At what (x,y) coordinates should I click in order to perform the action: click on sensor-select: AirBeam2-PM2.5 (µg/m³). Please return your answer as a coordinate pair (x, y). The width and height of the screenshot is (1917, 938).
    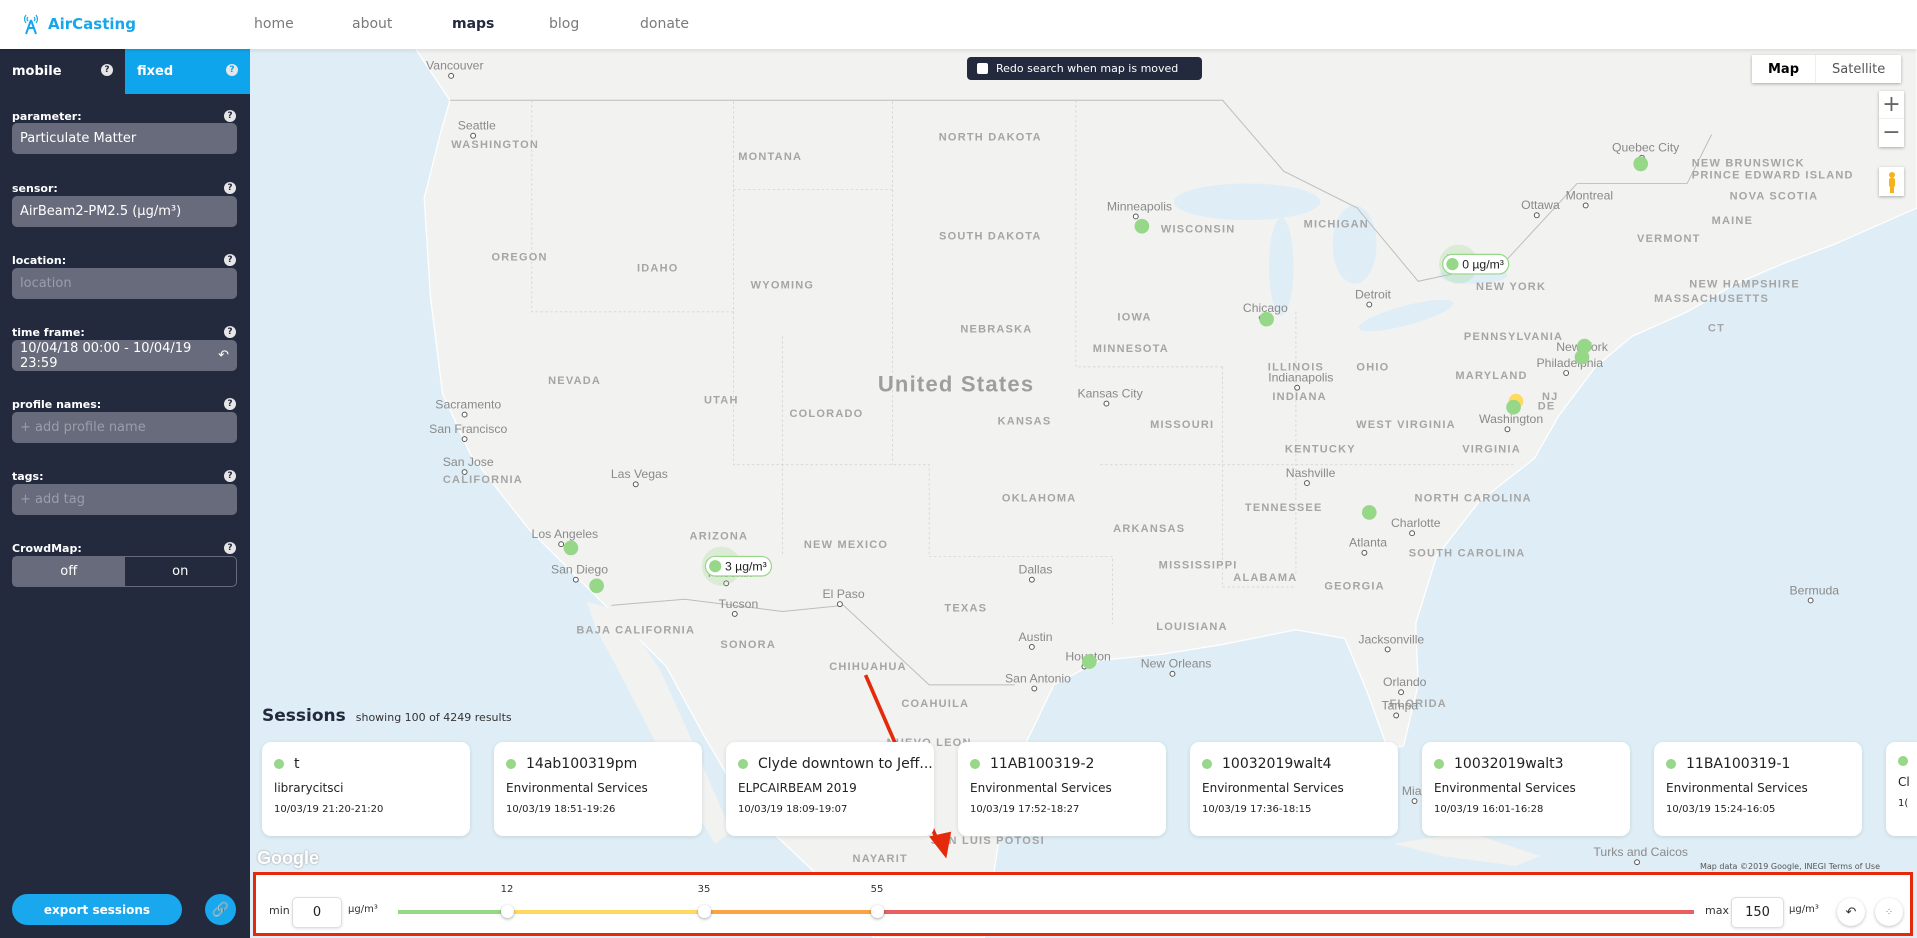
    Looking at the image, I should click on (124, 211).